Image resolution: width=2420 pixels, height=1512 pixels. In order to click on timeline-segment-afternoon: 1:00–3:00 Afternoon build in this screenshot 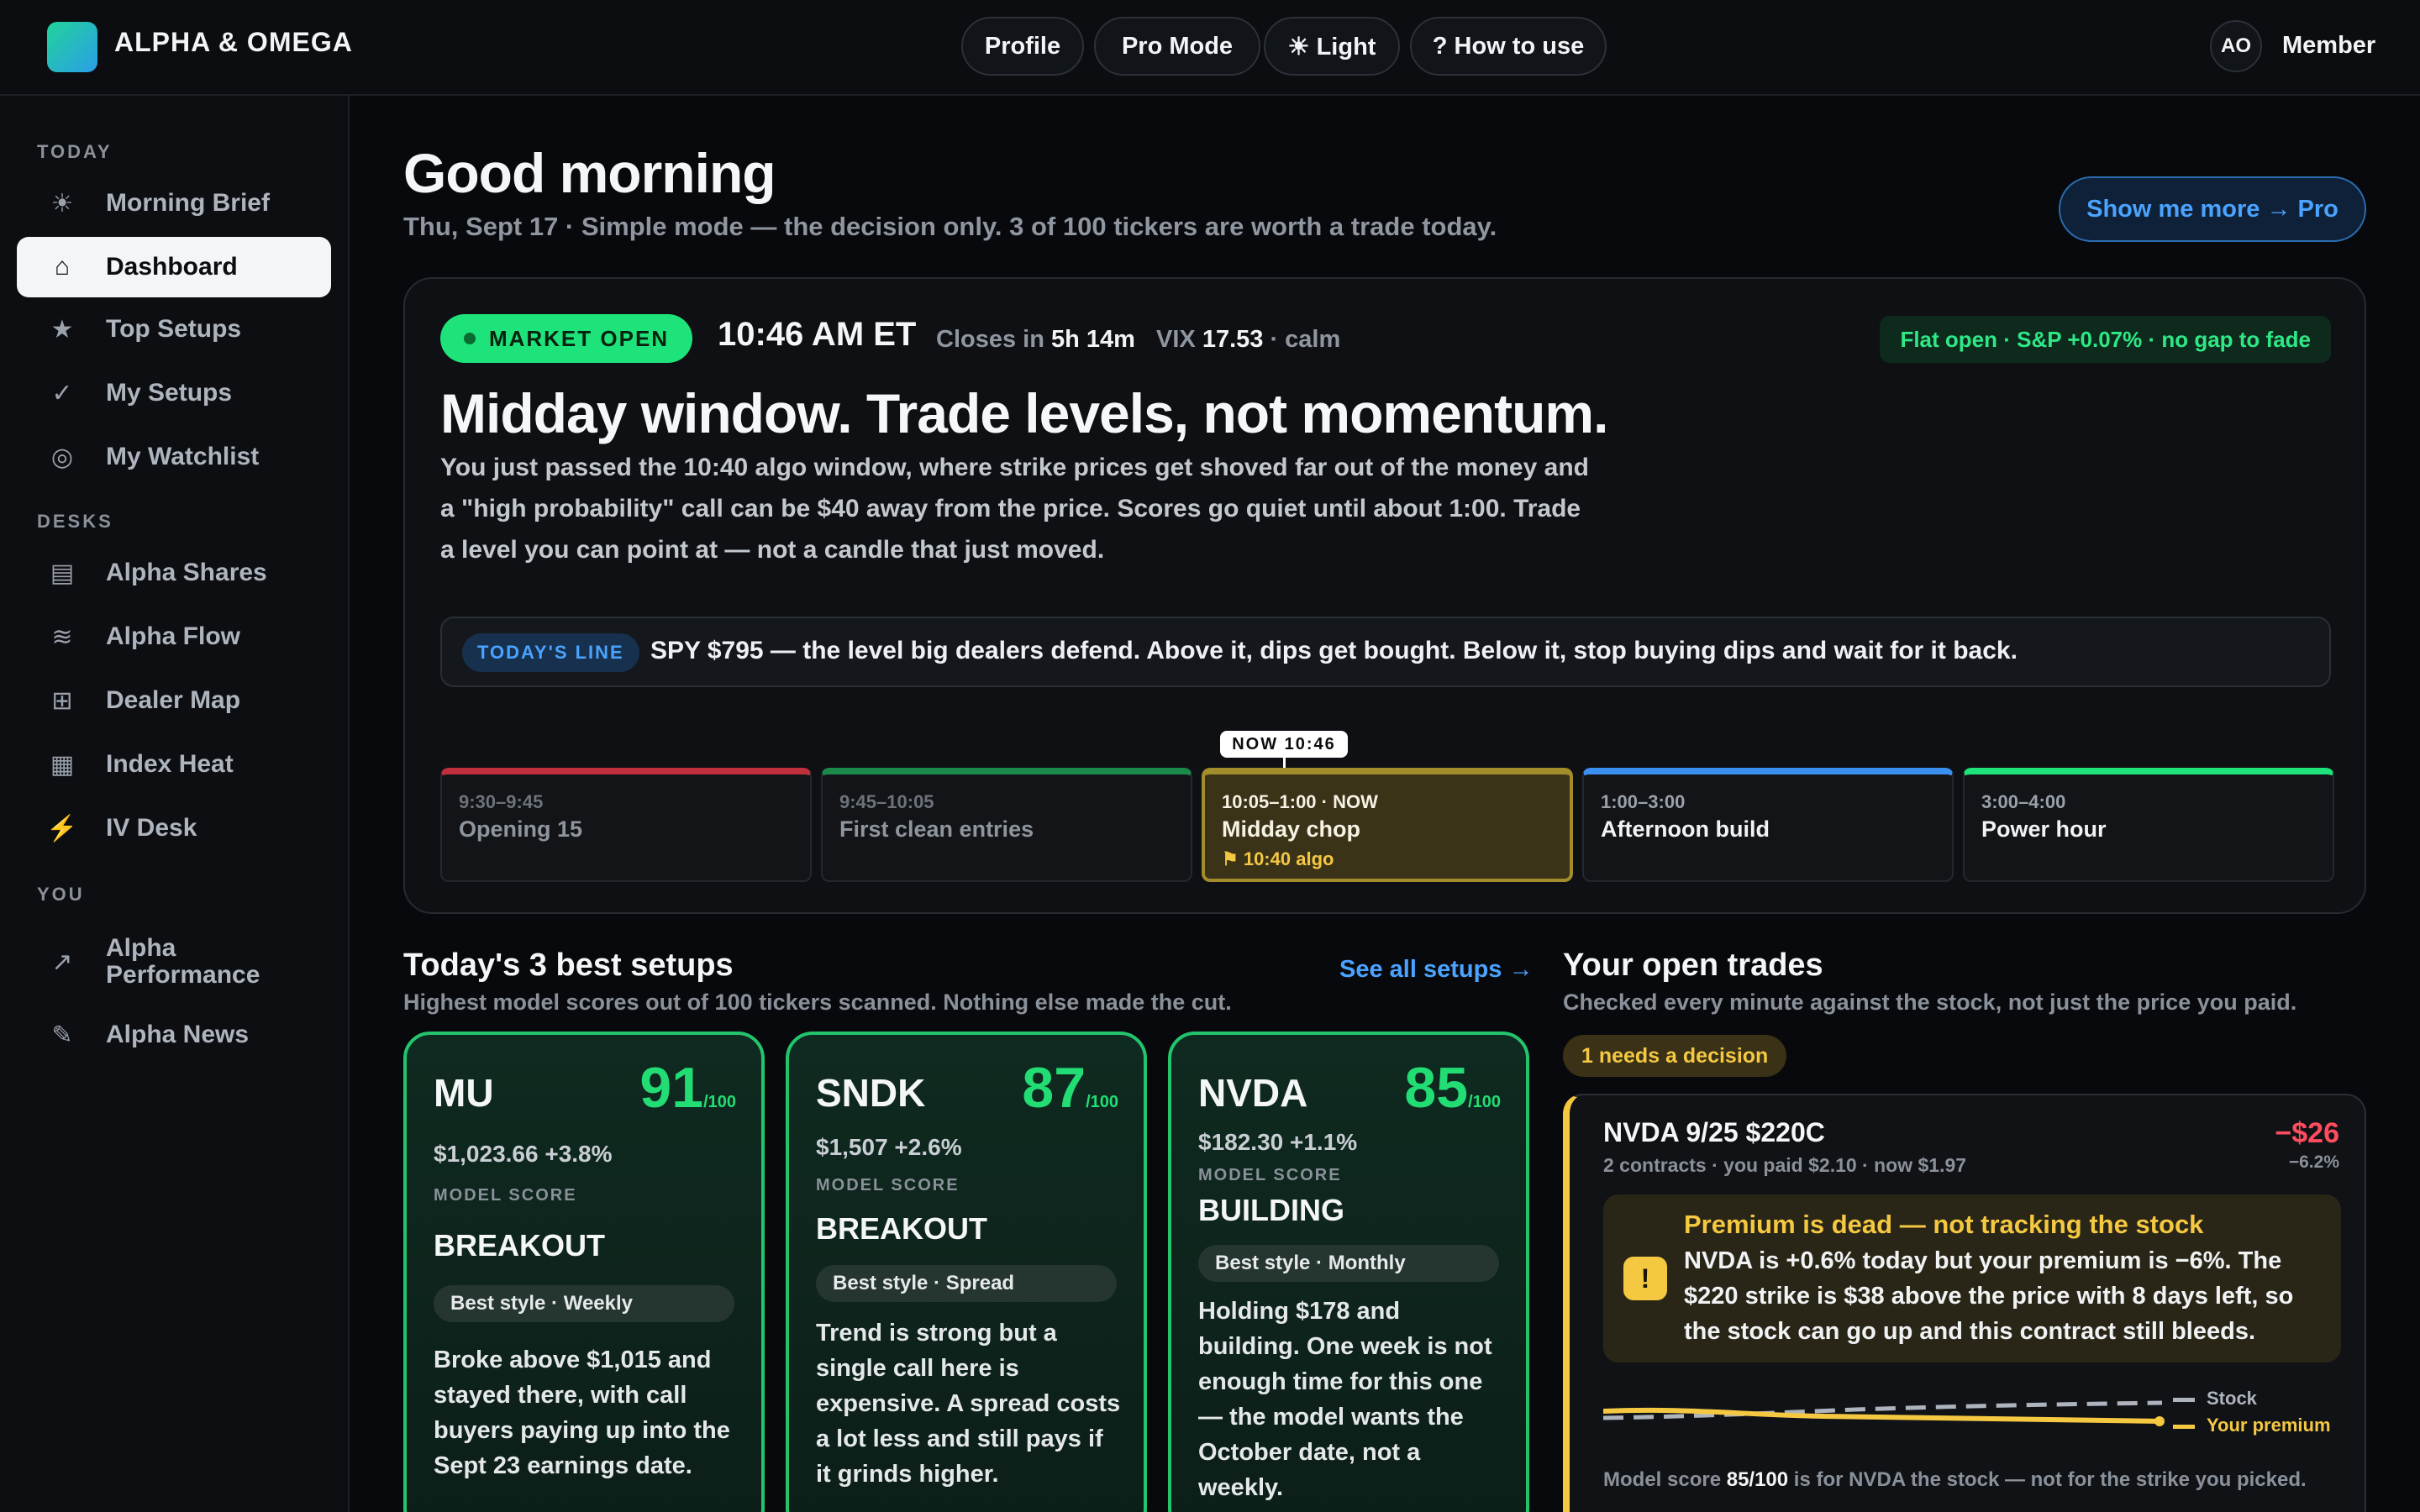, I will do `click(1768, 825)`.